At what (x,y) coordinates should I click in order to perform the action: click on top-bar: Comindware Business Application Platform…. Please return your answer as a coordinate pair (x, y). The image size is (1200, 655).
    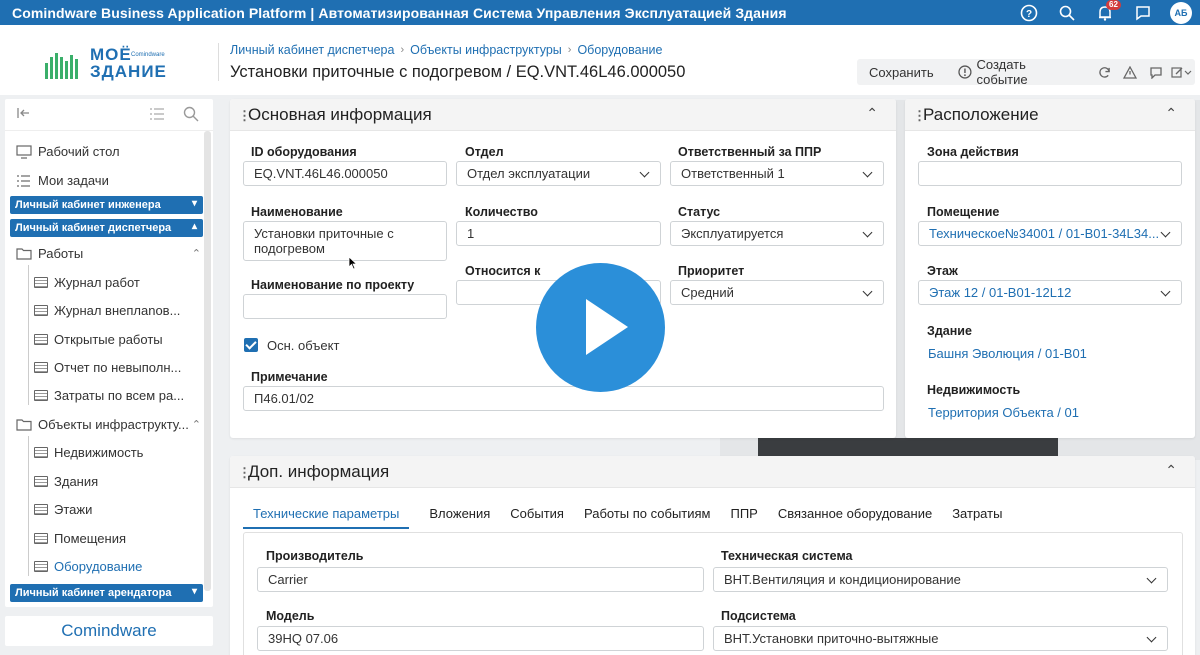
    Looking at the image, I should click on (600, 12).